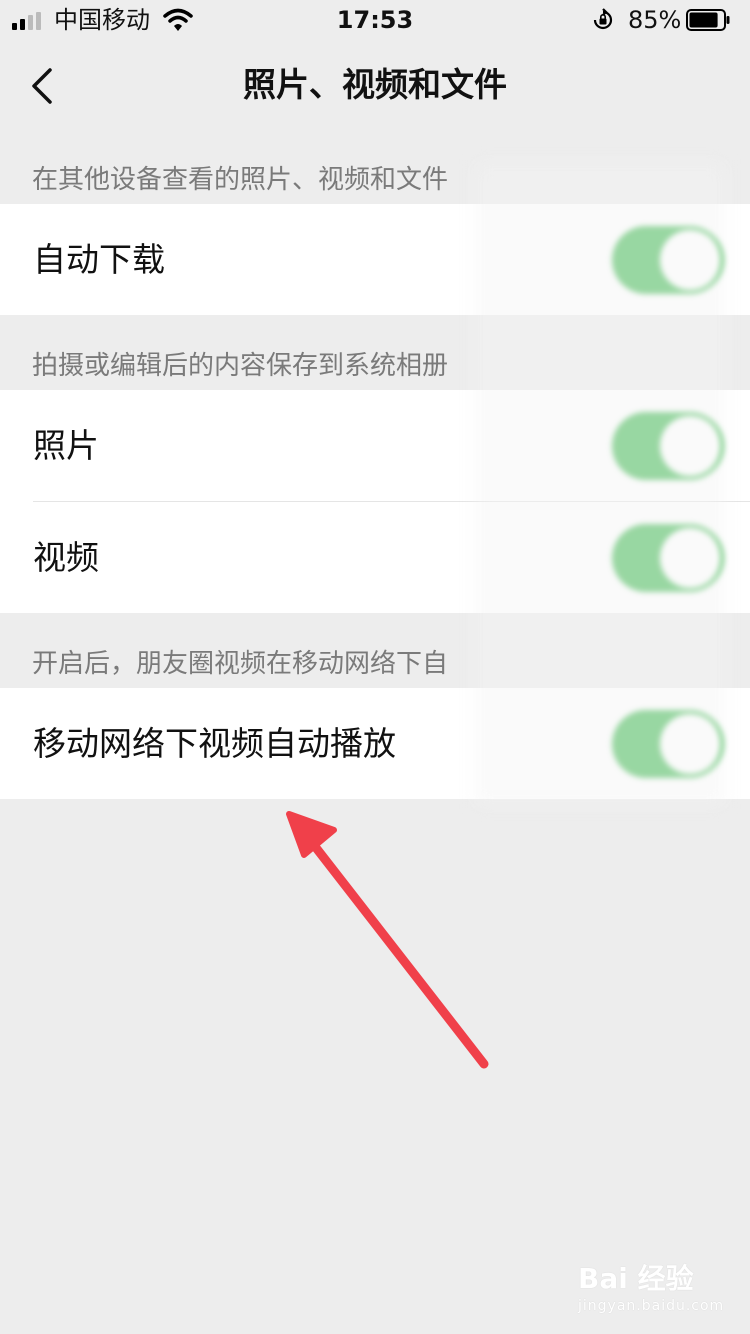 Image resolution: width=750 pixels, height=1334 pixels. Describe the element at coordinates (99, 259) in the screenshot. I see `auto-download-label: 自动下载` at that location.